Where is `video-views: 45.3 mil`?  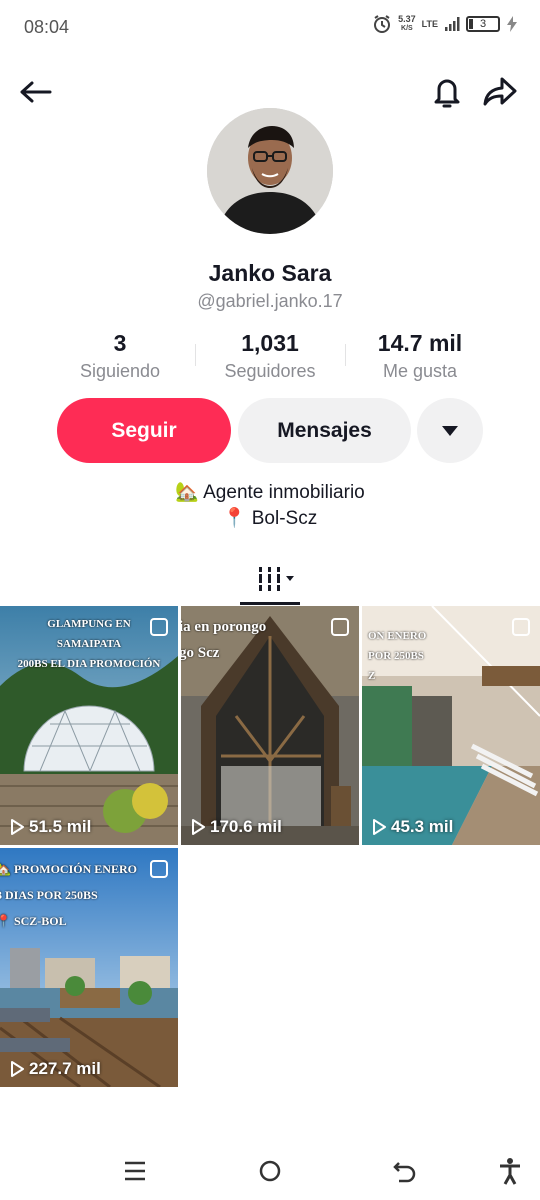 video-views: 45.3 mil is located at coordinates (412, 827).